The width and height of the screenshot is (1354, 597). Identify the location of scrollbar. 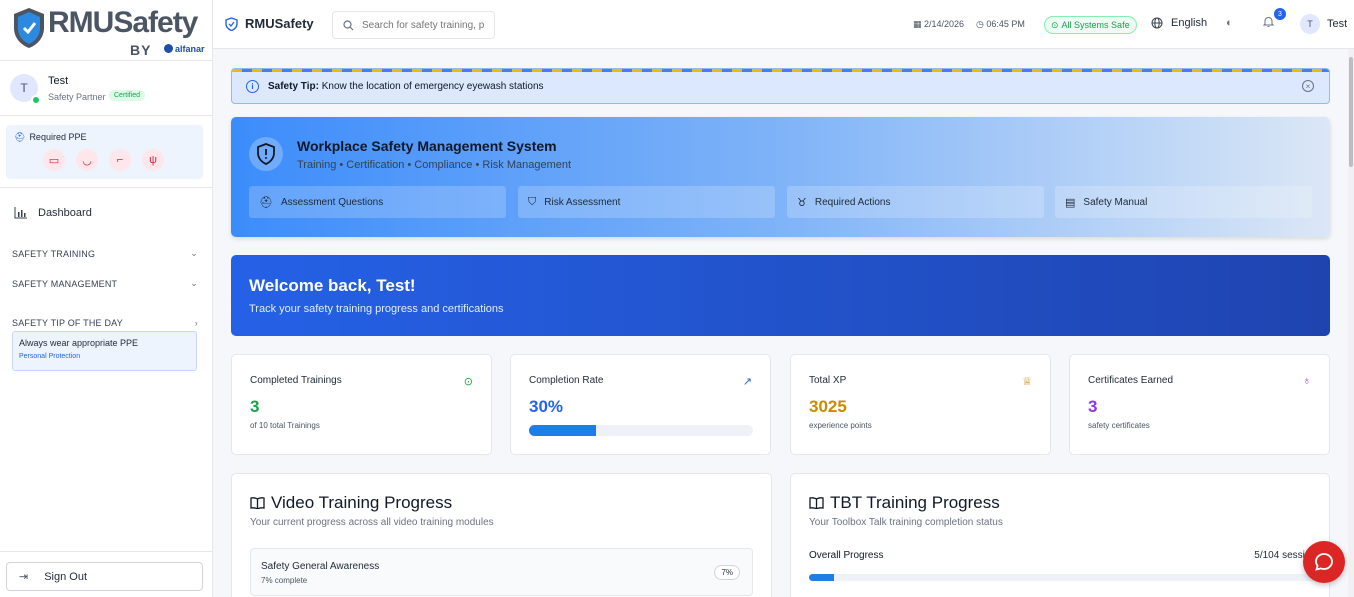
(1351, 323).